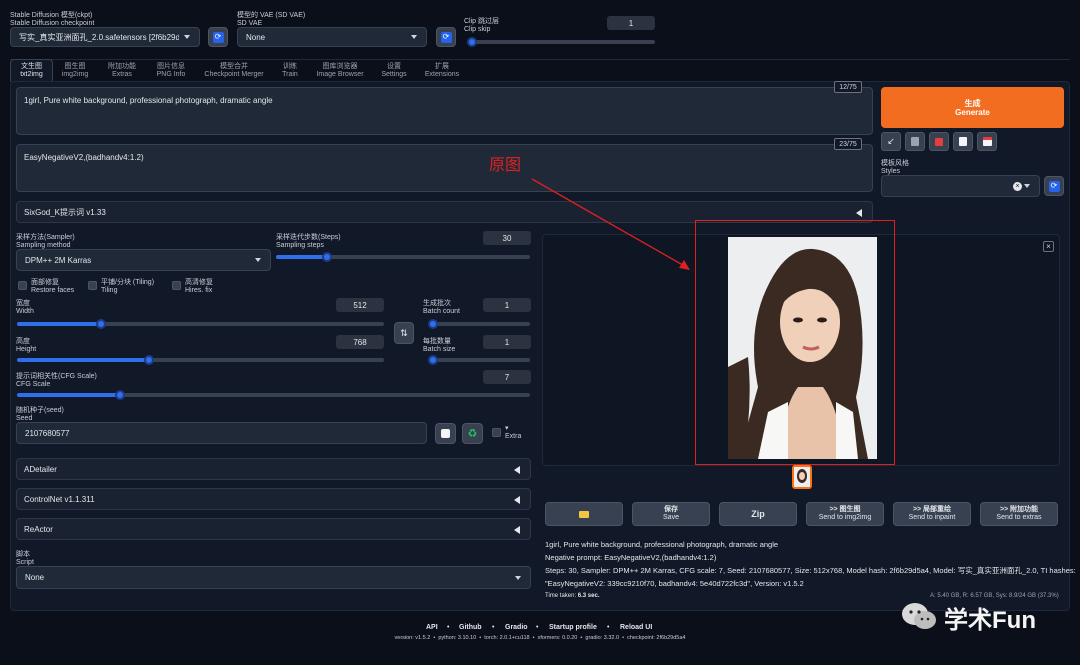 Image resolution: width=1080 pixels, height=665 pixels. I want to click on footer-link-gradio: Gradio, so click(516, 627).